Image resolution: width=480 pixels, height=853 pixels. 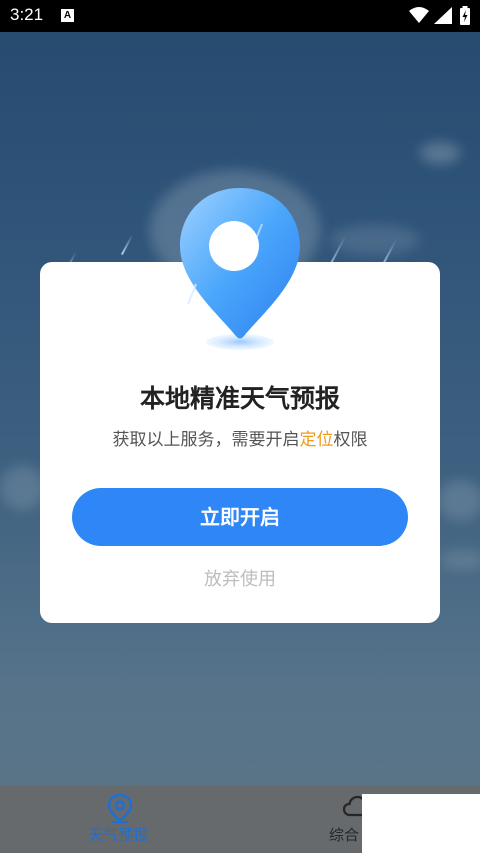 I want to click on raindrop, so click(x=127, y=245).